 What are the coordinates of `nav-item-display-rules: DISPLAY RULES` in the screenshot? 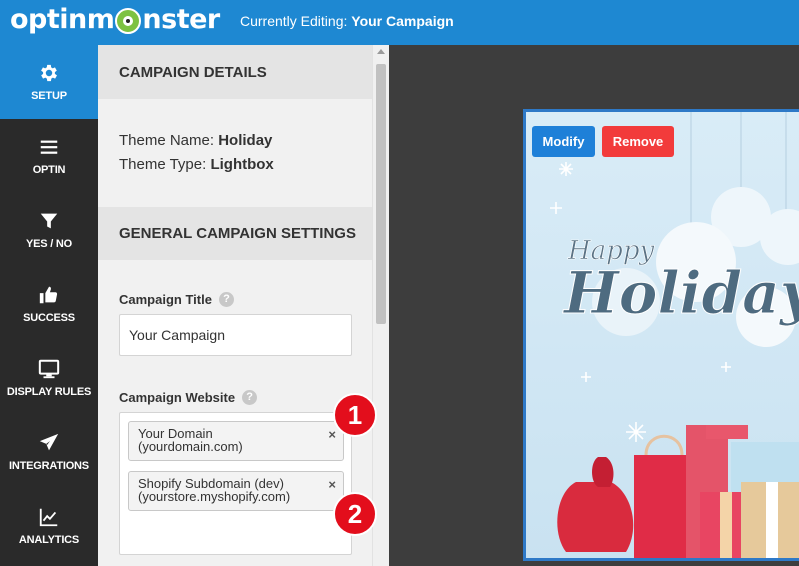 It's located at (49, 378).